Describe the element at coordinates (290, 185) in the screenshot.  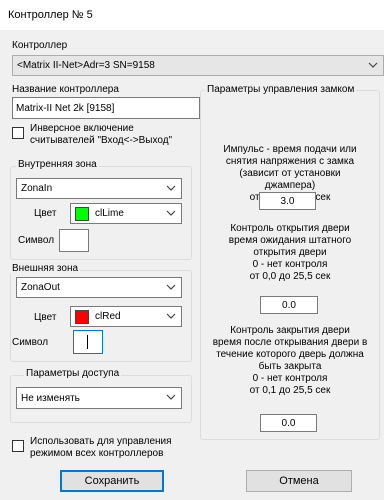
I see `impulse-line: джампера)` at that location.